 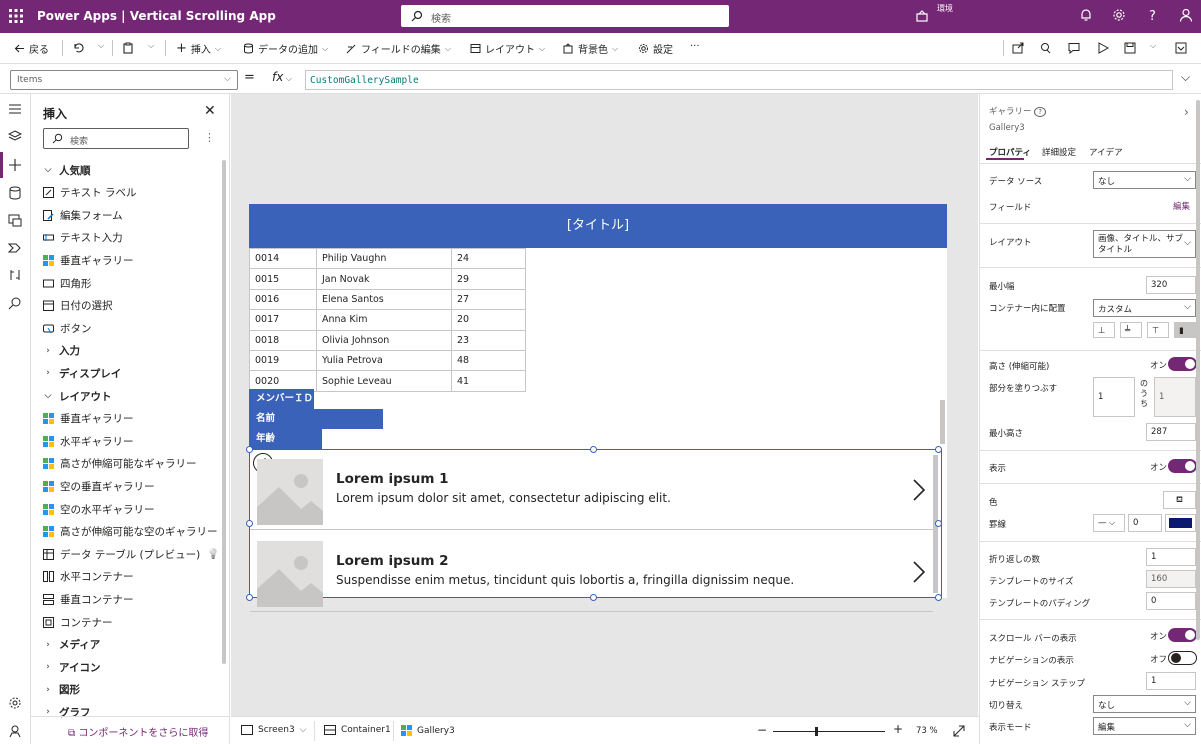 I want to click on save-dropdown-chevron-icon: ⌵, so click(x=1153, y=46).